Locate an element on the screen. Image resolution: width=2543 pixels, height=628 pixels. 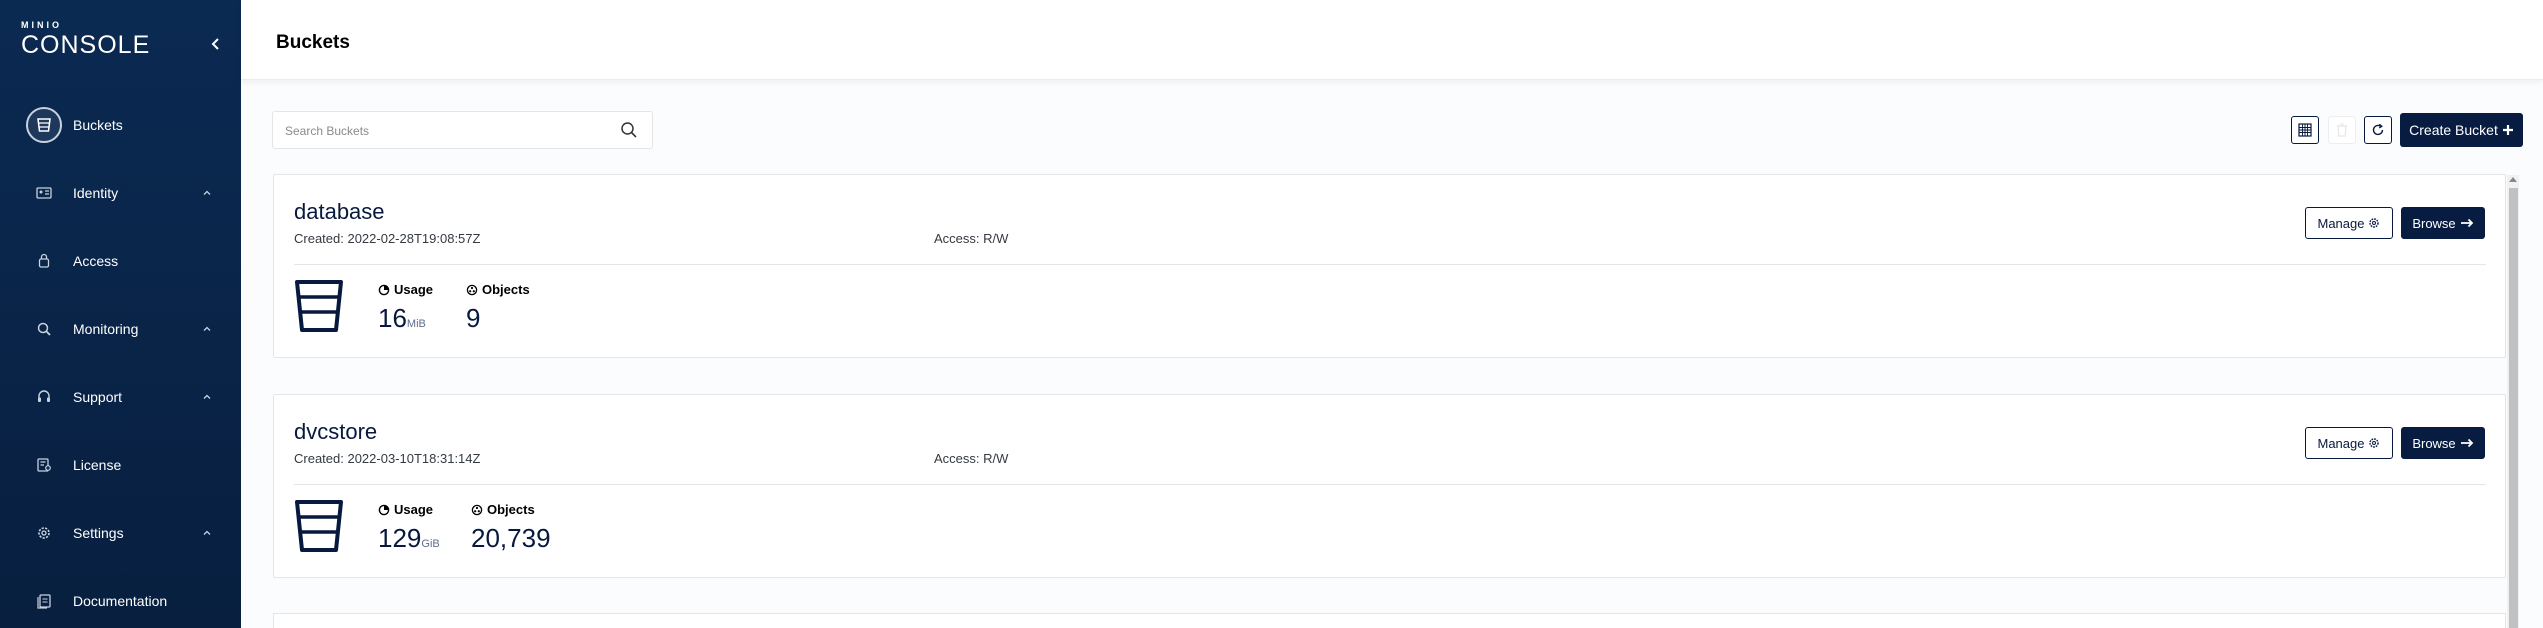
sidebar-item-settings: Settings is located at coordinates (120, 533).